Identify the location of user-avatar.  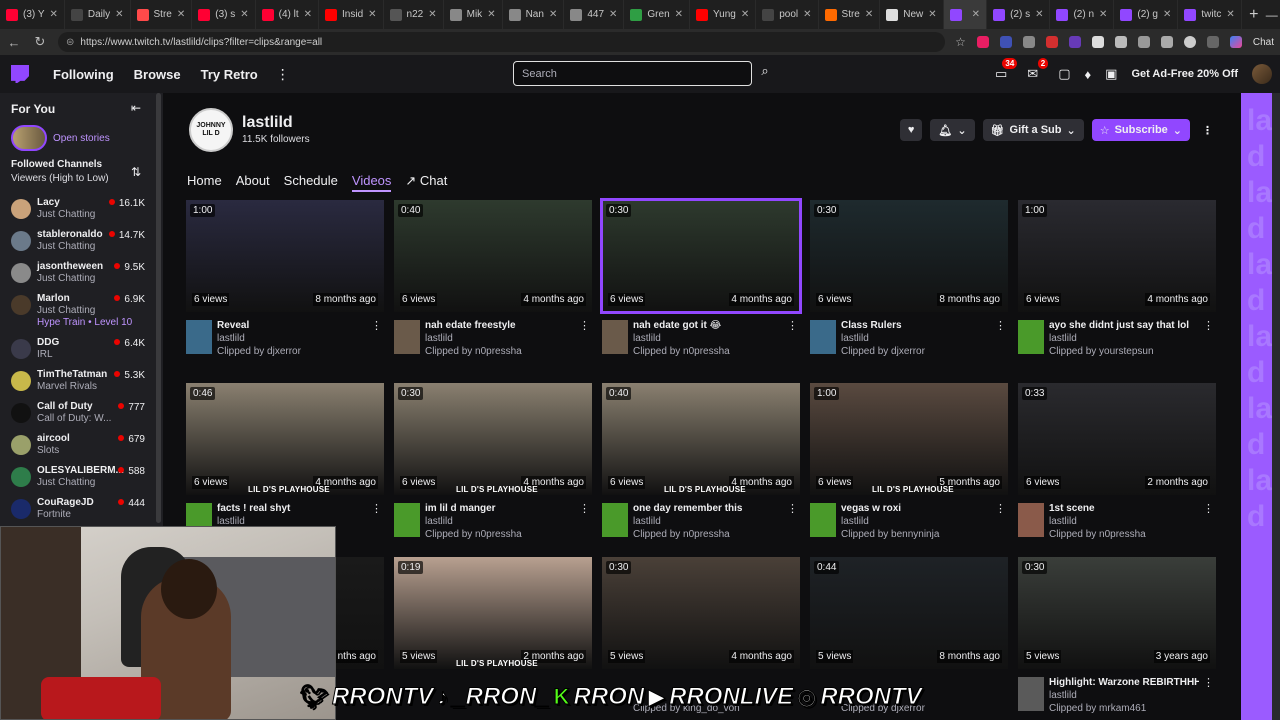
(1262, 74).